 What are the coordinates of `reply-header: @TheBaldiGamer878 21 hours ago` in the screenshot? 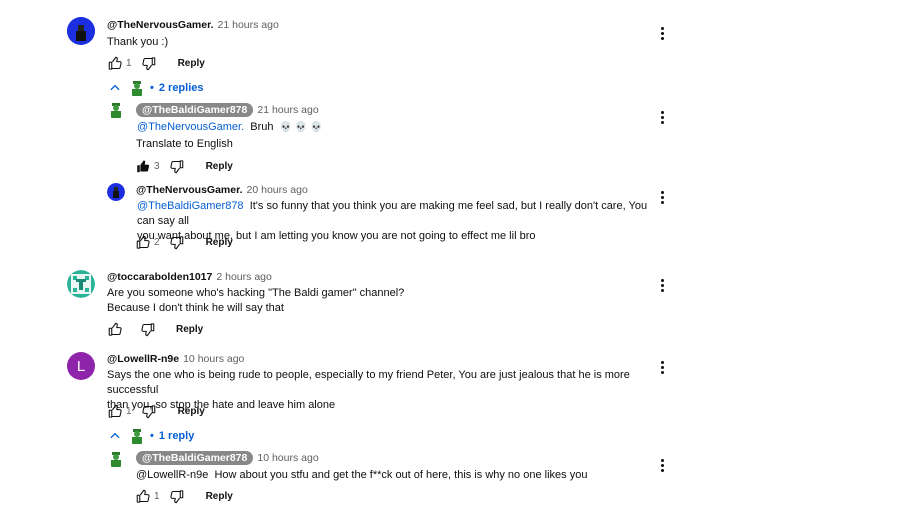 It's located at (227, 110).